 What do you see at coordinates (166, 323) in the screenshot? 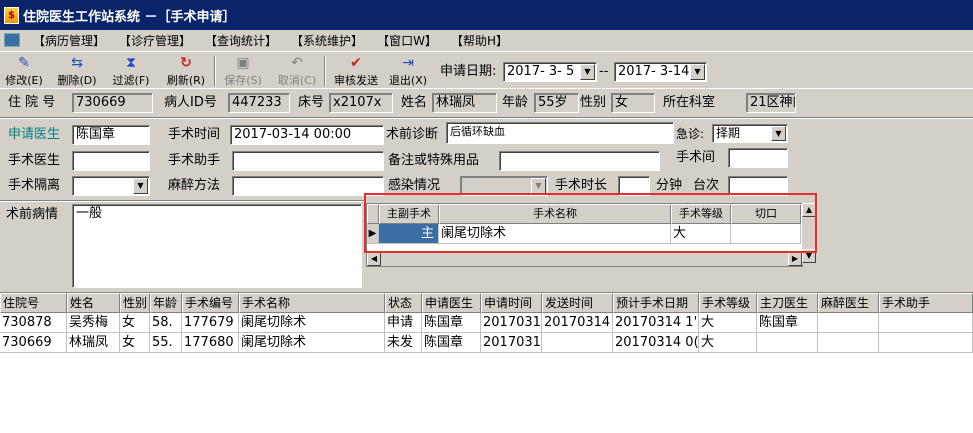
I see `table-cell: 58.` at bounding box center [166, 323].